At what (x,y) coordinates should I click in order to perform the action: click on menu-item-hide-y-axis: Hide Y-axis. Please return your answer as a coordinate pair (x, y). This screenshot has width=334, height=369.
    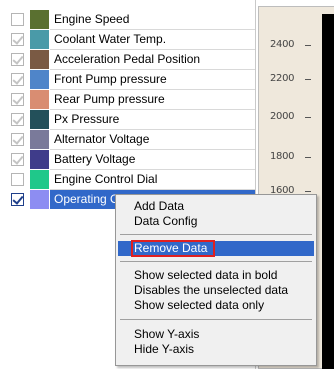
    Looking at the image, I should click on (216, 349).